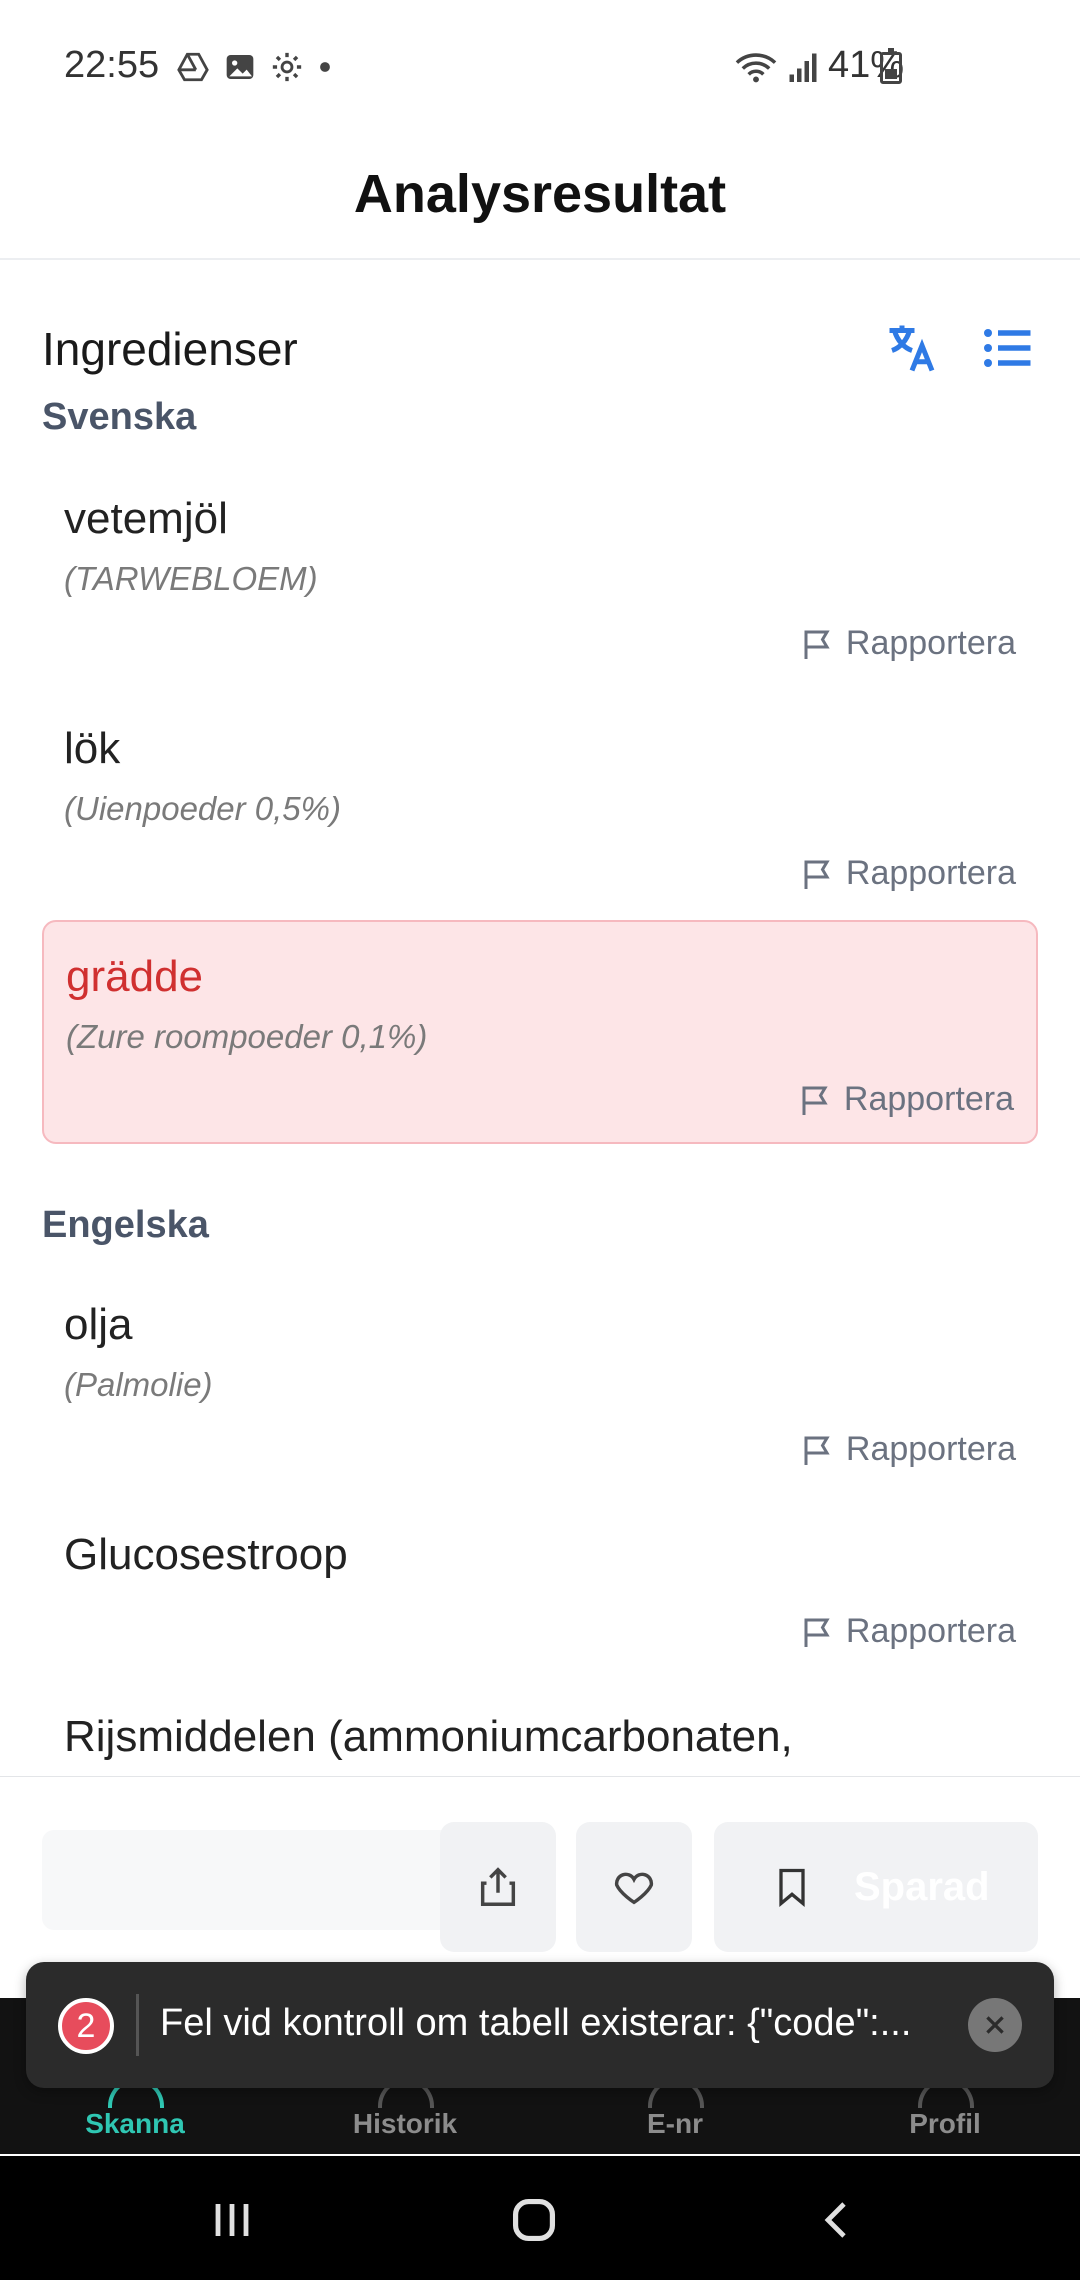 This screenshot has height=2280, width=1080. Describe the element at coordinates (98, 1324) in the screenshot. I see `ingredient-name: olja` at that location.